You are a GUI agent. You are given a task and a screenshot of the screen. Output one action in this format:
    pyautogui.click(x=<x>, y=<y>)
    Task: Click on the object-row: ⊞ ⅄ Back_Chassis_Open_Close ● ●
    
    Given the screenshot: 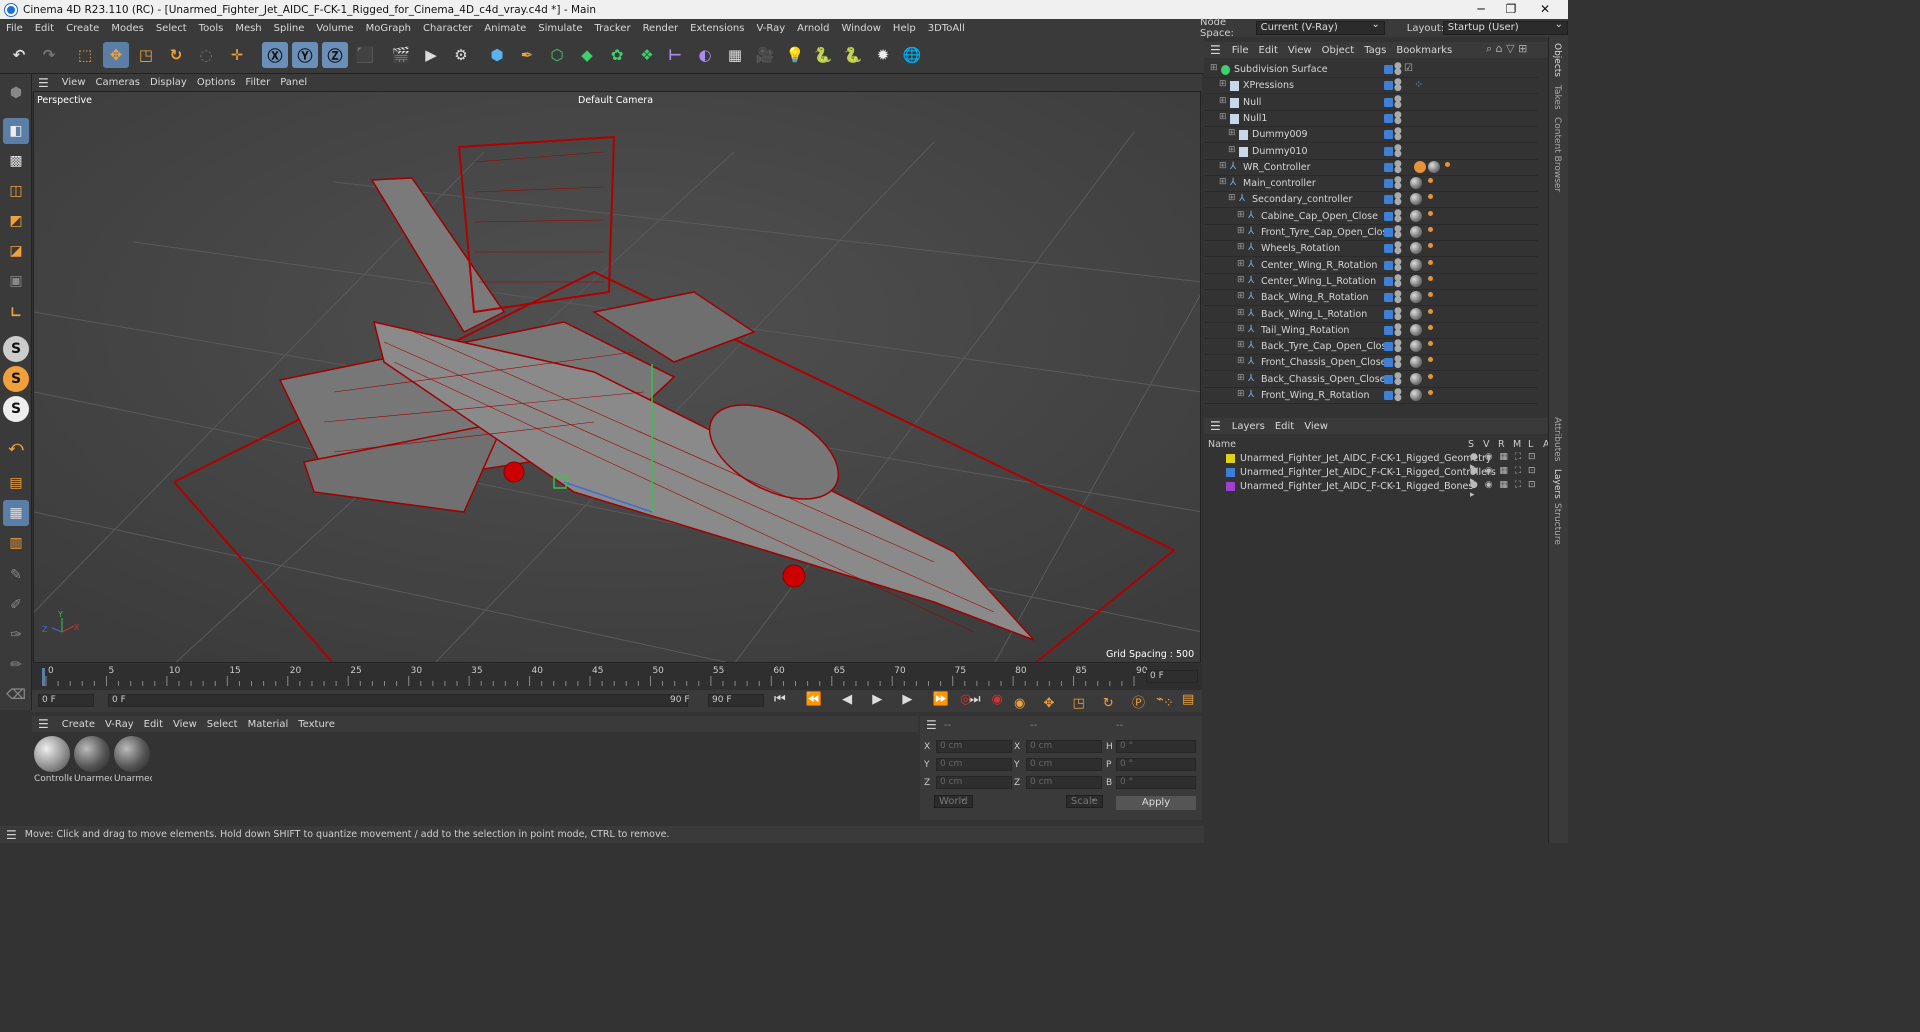 What is the action you would take?
    pyautogui.click(x=1371, y=379)
    